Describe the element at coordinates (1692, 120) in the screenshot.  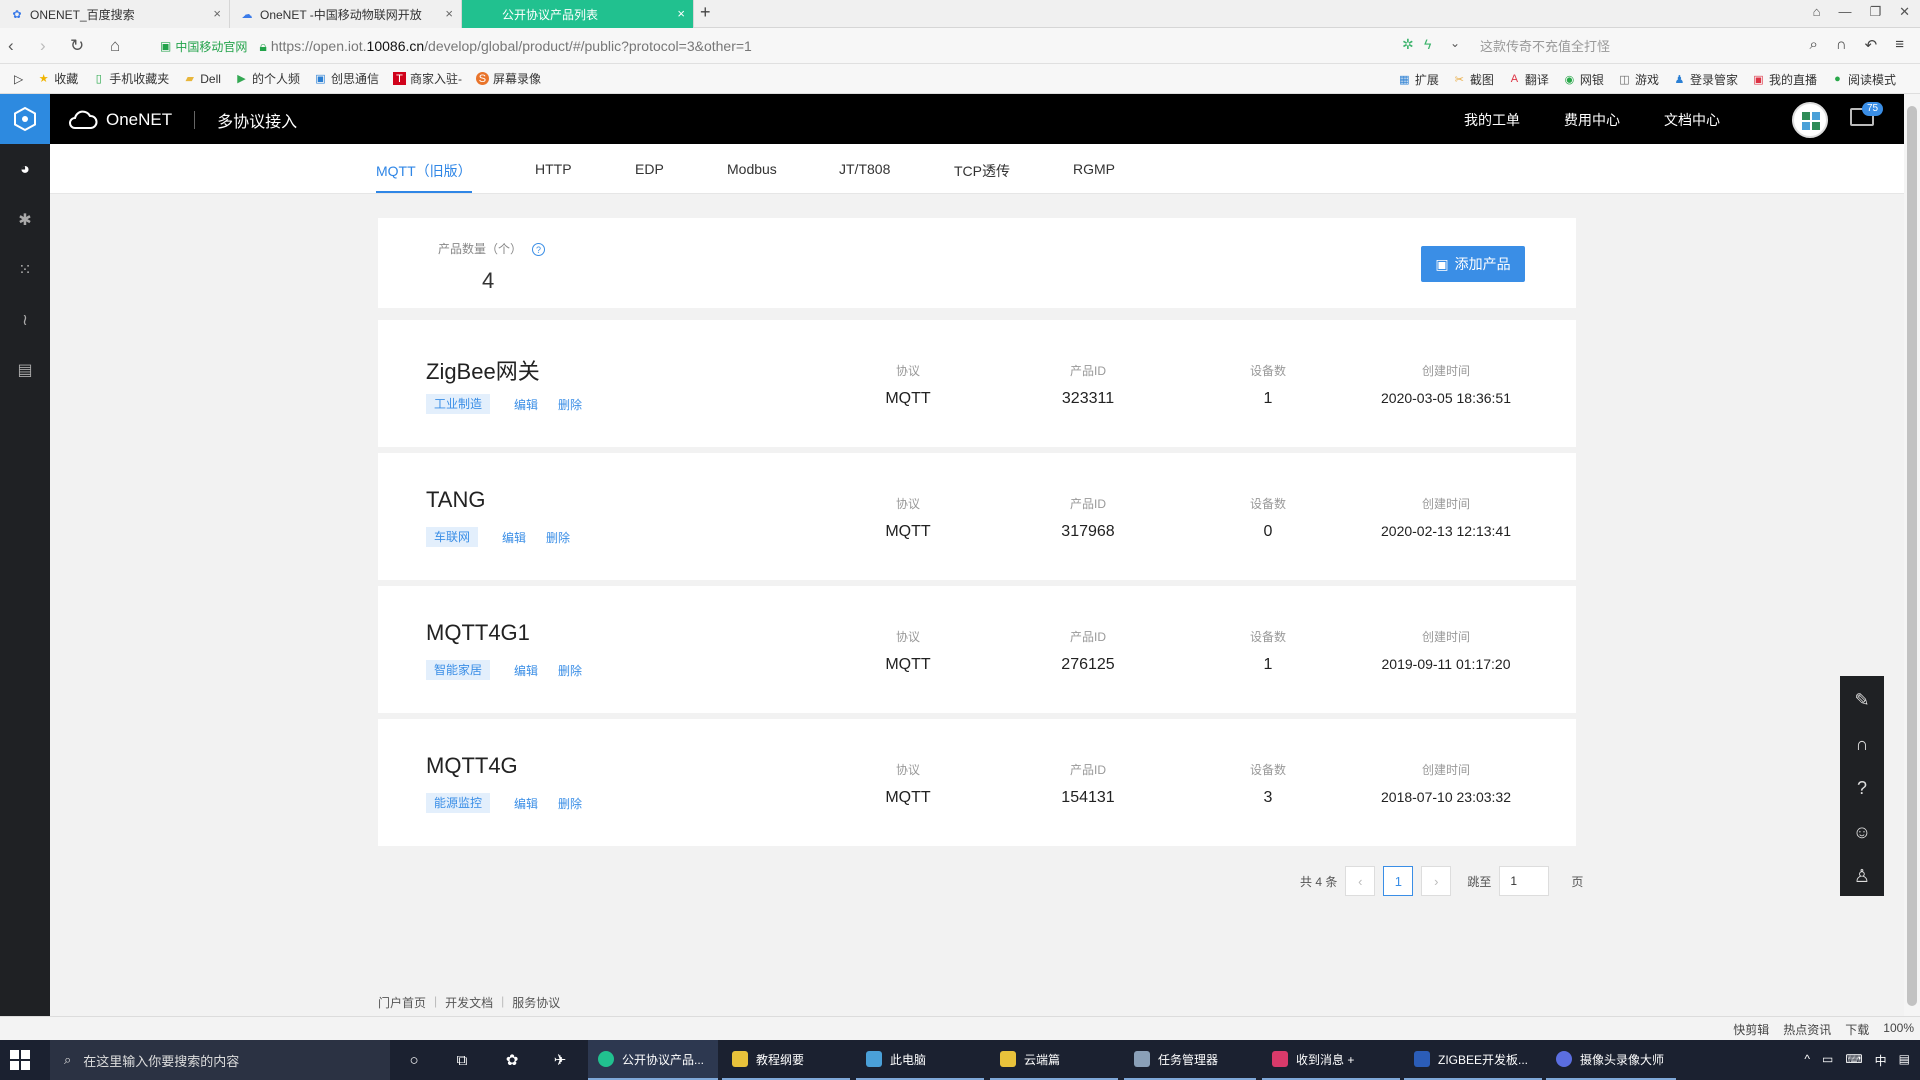
I see `docs-link: 文档中心` at that location.